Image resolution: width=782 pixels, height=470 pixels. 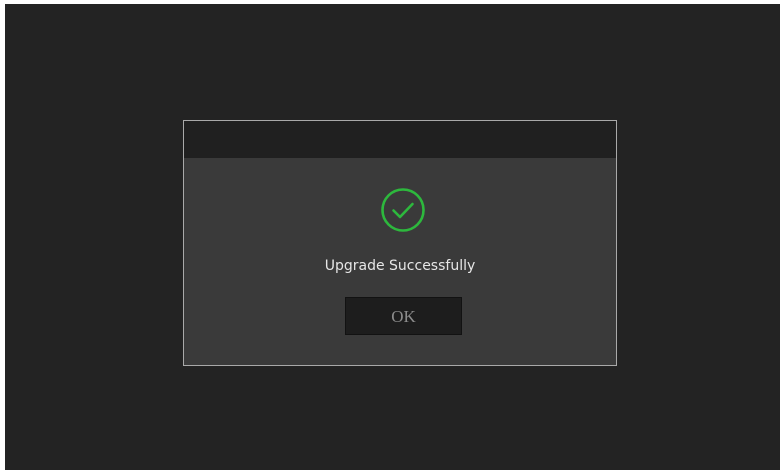 I want to click on ok-button: OK, so click(x=403, y=316).